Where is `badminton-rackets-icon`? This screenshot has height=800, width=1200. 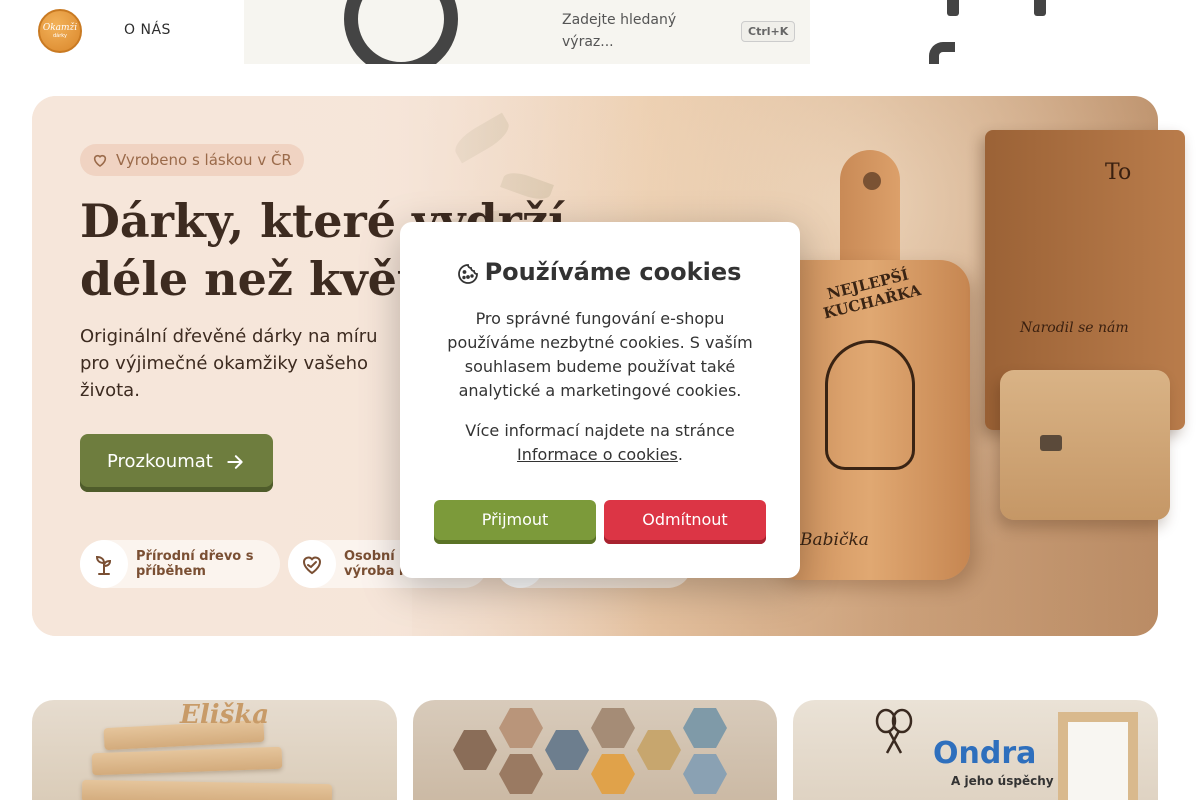 badminton-rackets-icon is located at coordinates (894, 731).